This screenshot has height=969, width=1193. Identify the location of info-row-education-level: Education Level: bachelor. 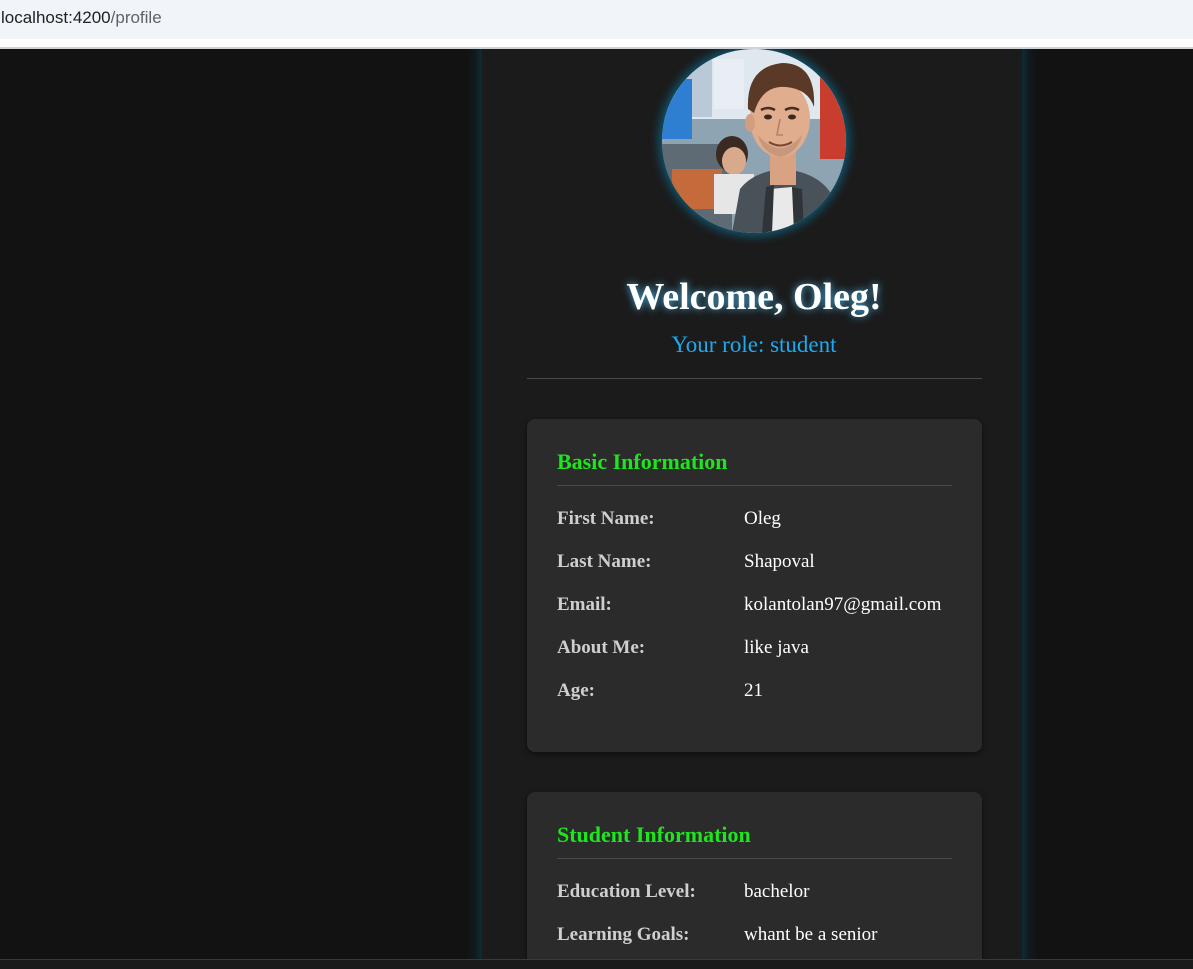
(757, 893).